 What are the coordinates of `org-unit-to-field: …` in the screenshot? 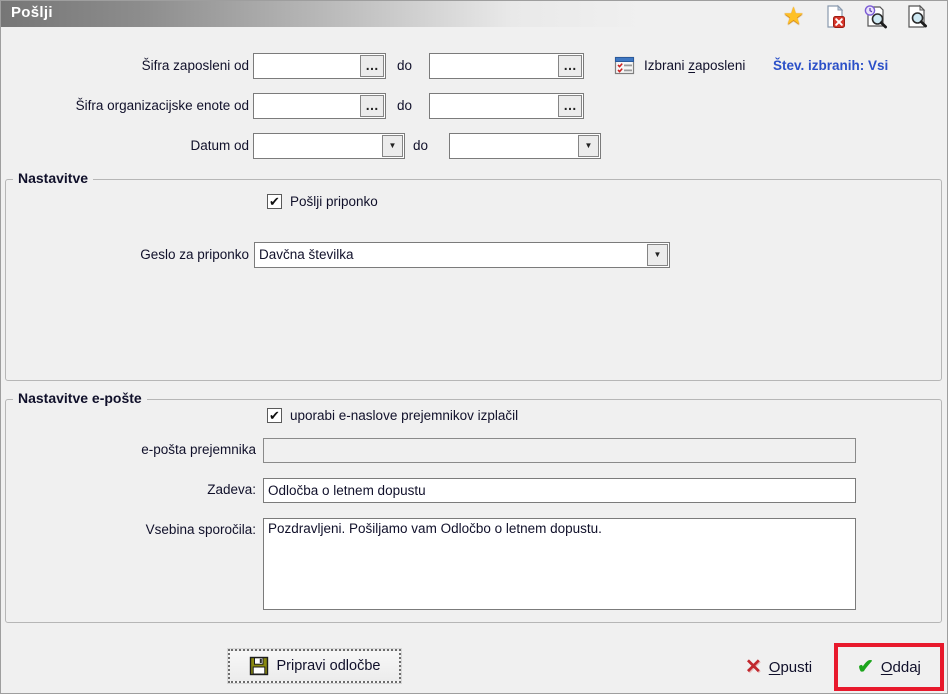 It's located at (506, 106).